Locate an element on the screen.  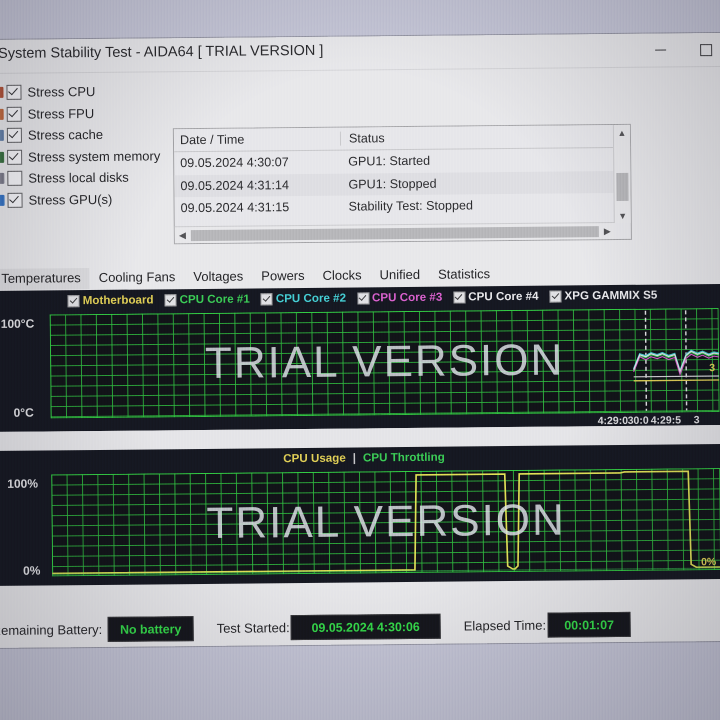
remaining-battery-label: Remaining Battery: is located at coordinates (51, 630).